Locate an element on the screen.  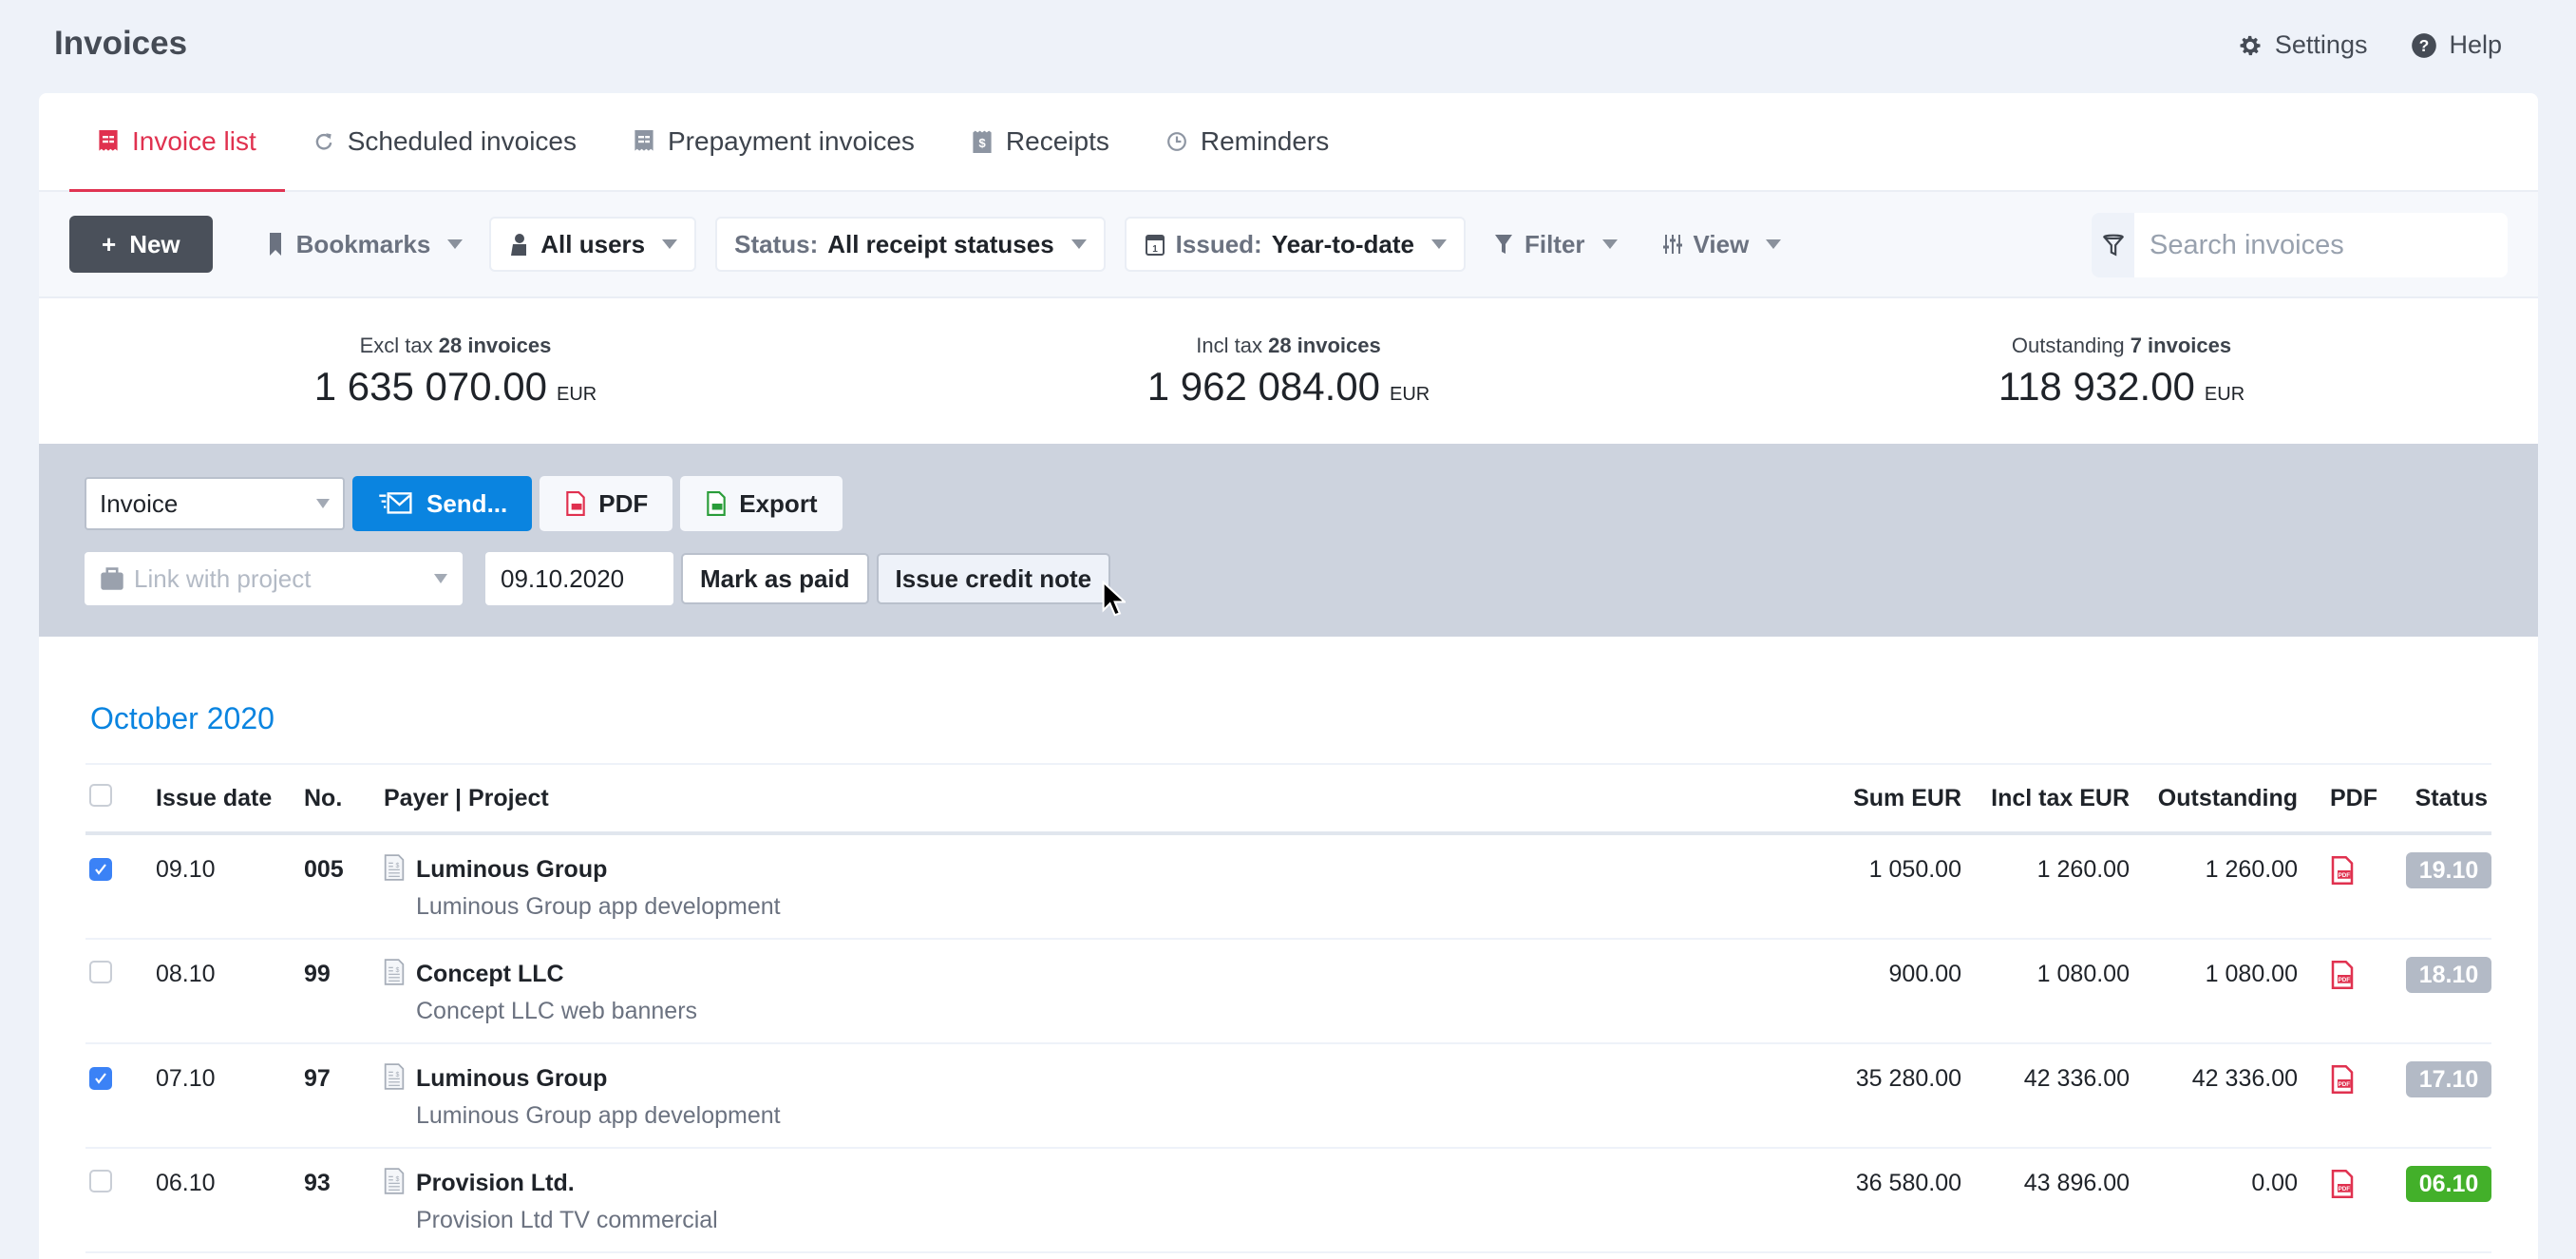
tab-invoice-list: Invoice list is located at coordinates (177, 143).